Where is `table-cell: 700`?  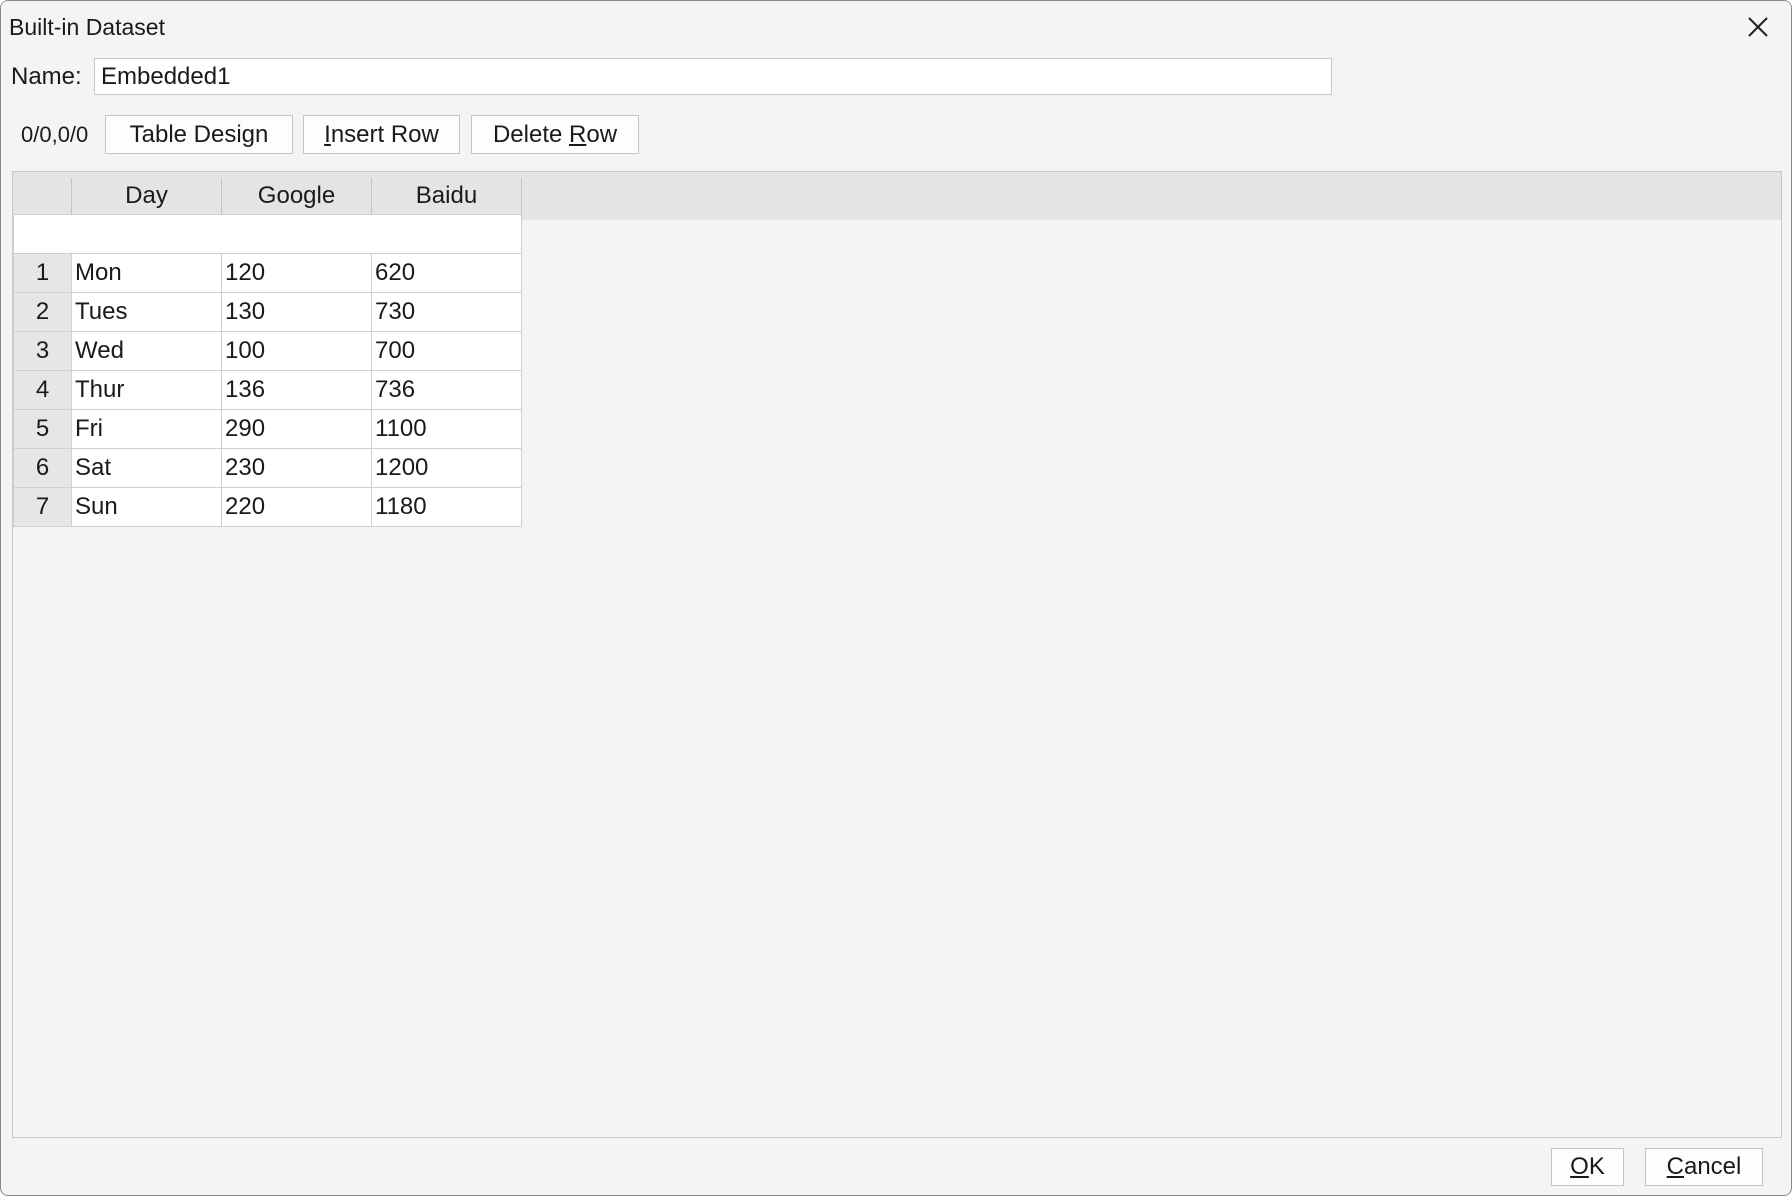 table-cell: 700 is located at coordinates (446, 351).